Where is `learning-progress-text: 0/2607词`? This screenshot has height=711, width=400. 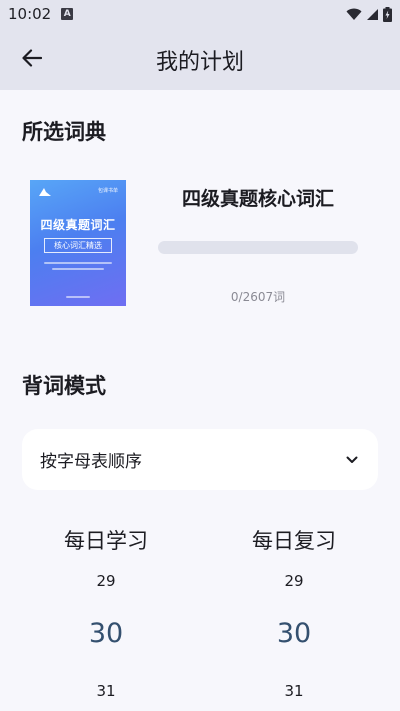 learning-progress-text: 0/2607词 is located at coordinates (258, 297).